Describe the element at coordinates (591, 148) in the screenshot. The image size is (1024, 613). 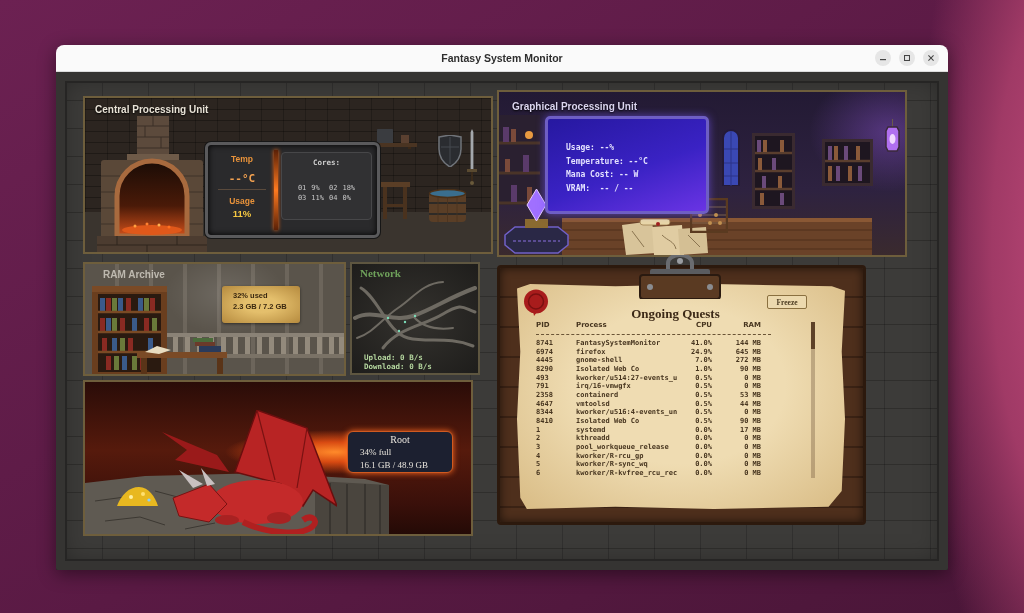
I see `gpu-stat-text: Usage: --%` at that location.